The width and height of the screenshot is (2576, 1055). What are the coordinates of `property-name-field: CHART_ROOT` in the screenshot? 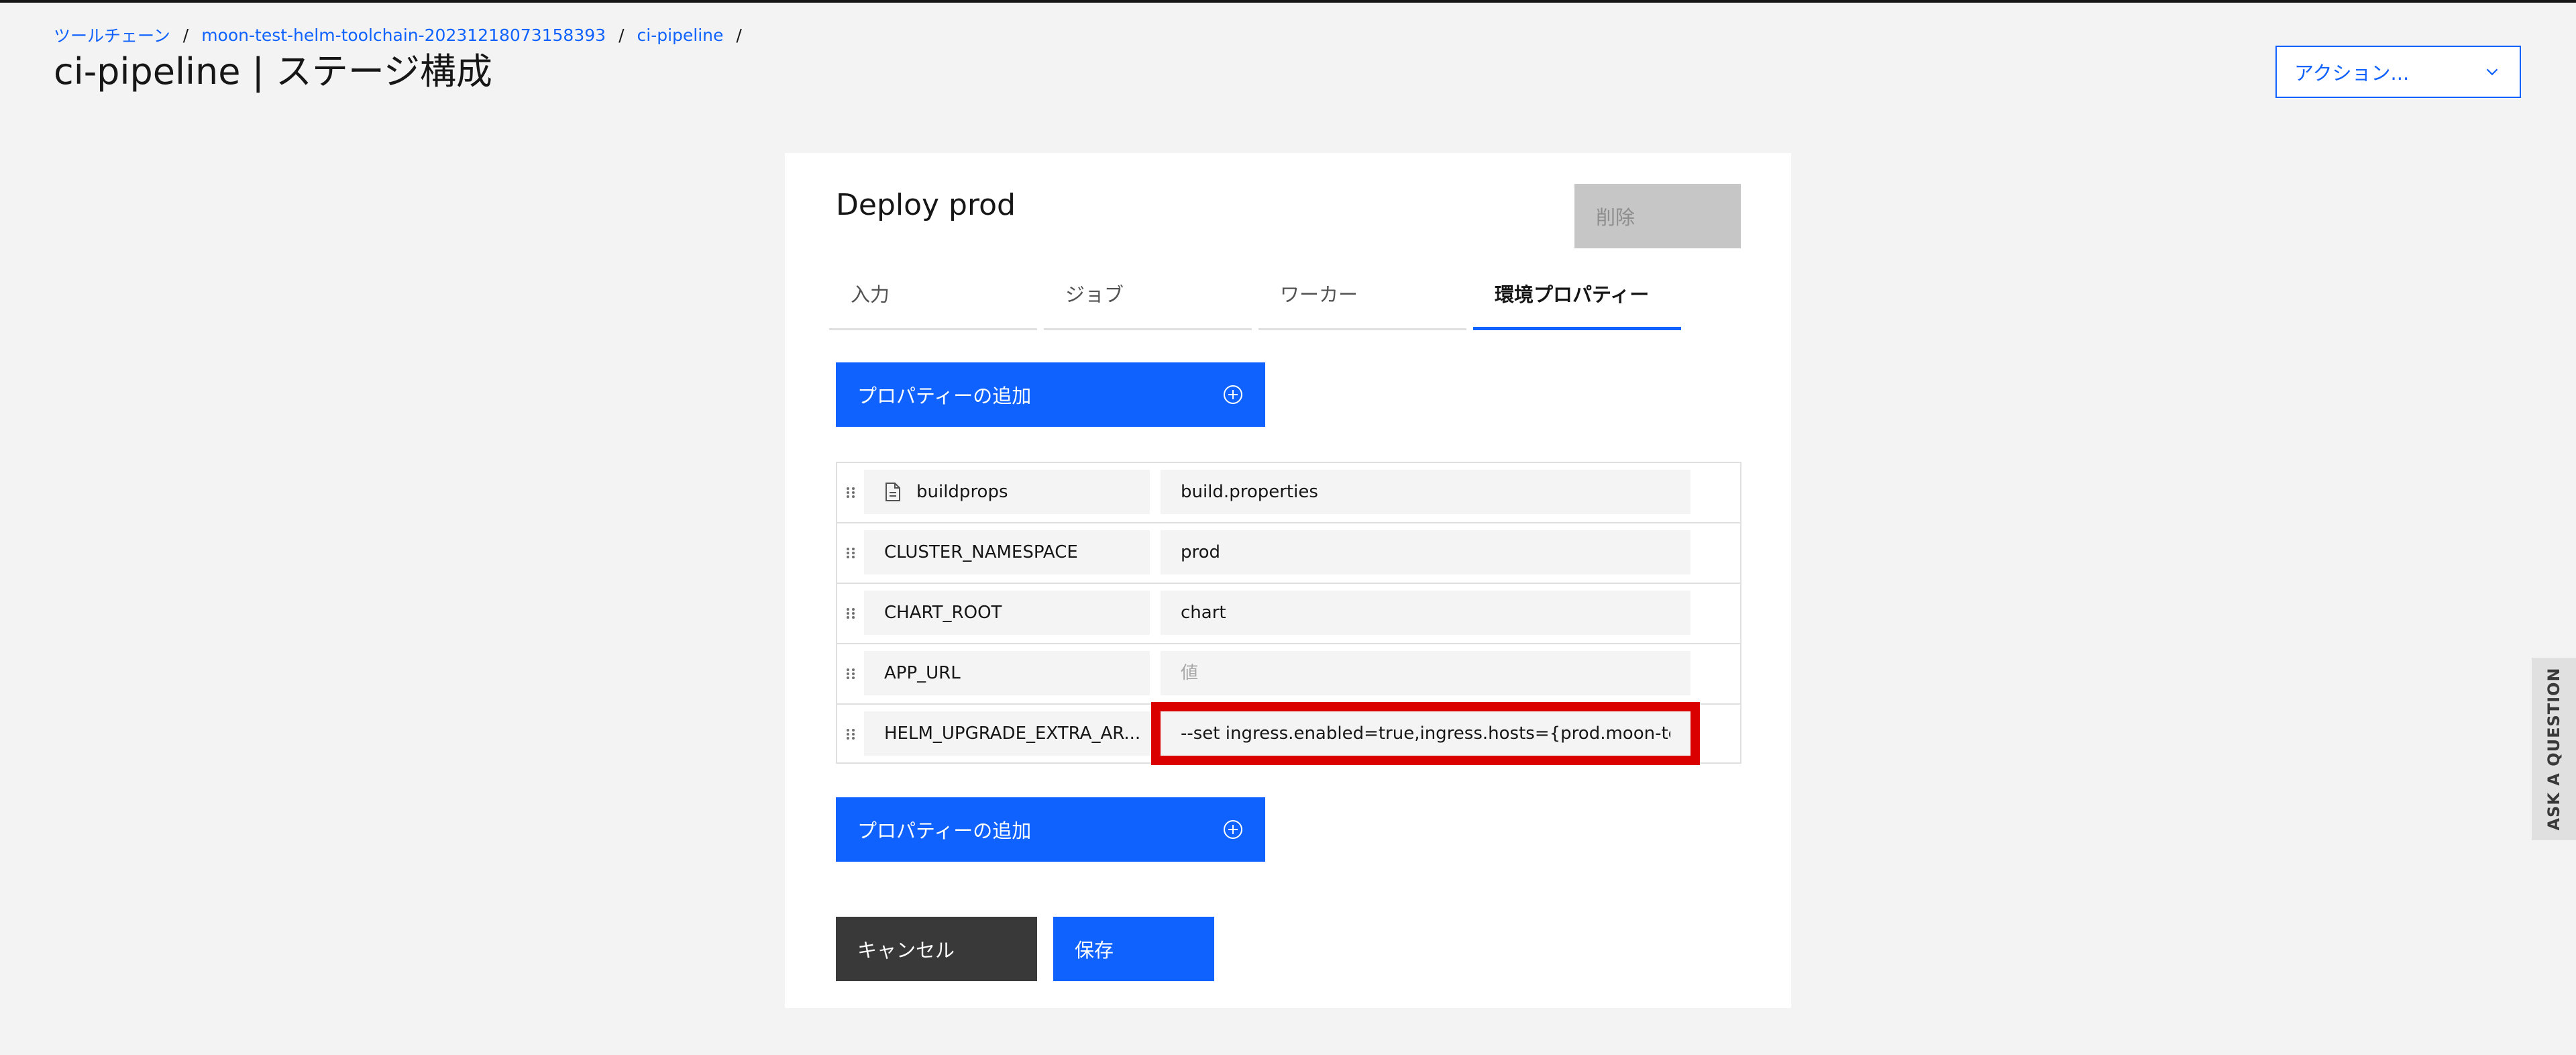 It's located at (1007, 613).